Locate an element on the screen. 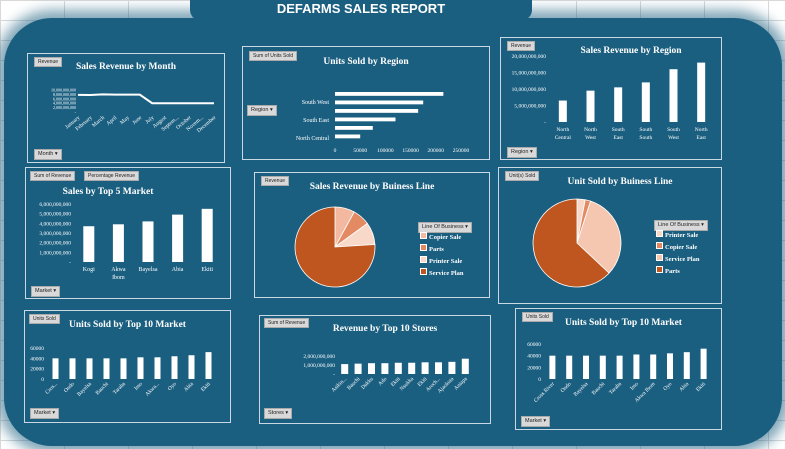  x-tick-label: April is located at coordinates (112, 121).